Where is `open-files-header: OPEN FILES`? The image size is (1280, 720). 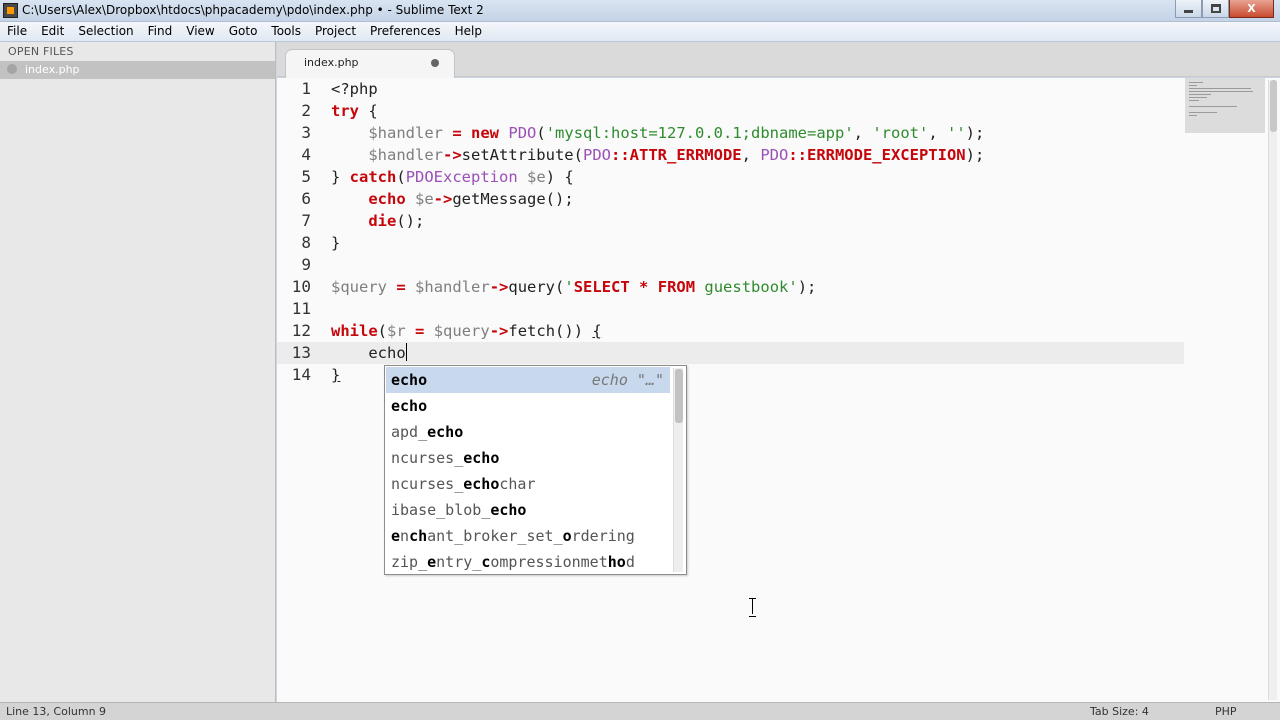 open-files-header: OPEN FILES is located at coordinates (41, 51).